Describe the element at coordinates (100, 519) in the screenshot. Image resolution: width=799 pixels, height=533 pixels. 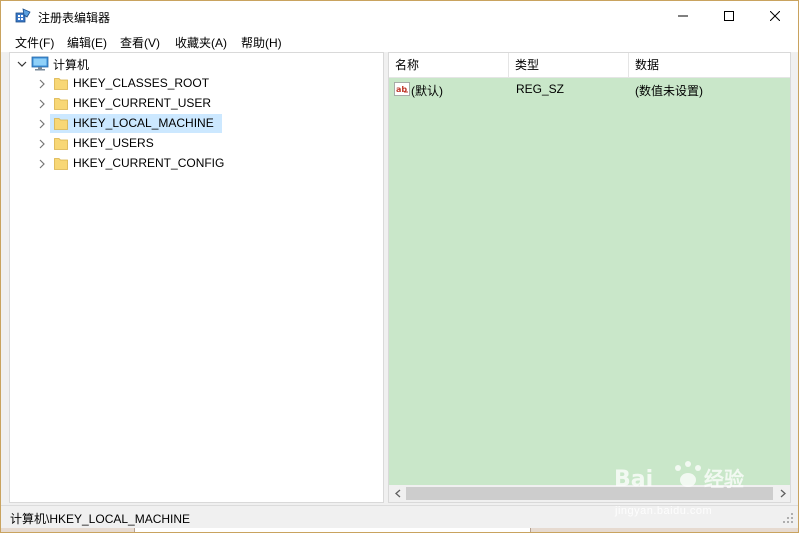
I see `status-path: 计算机\HKEY_LOCAL_MACHINE` at that location.